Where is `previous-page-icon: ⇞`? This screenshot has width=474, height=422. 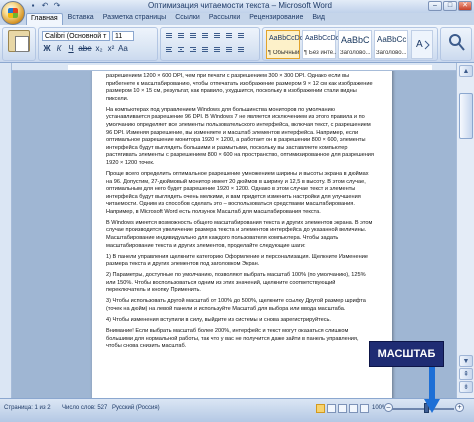
previous-page-icon: ⇞ is located at coordinates (466, 374).